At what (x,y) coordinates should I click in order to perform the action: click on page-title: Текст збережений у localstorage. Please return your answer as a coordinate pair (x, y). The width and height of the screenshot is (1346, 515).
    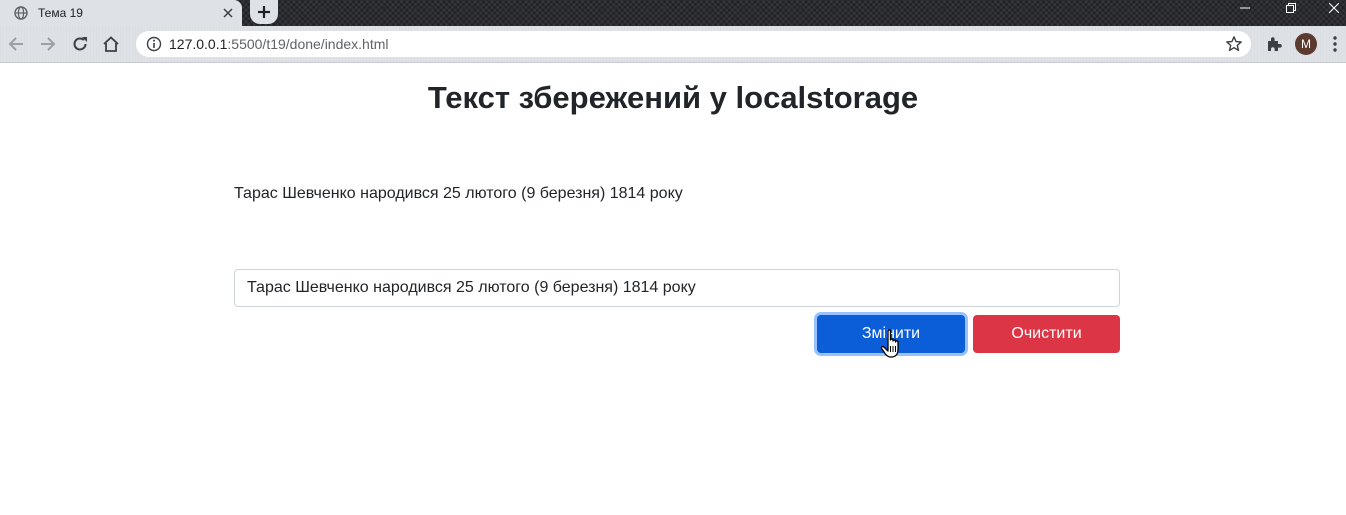
    Looking at the image, I should click on (673, 97).